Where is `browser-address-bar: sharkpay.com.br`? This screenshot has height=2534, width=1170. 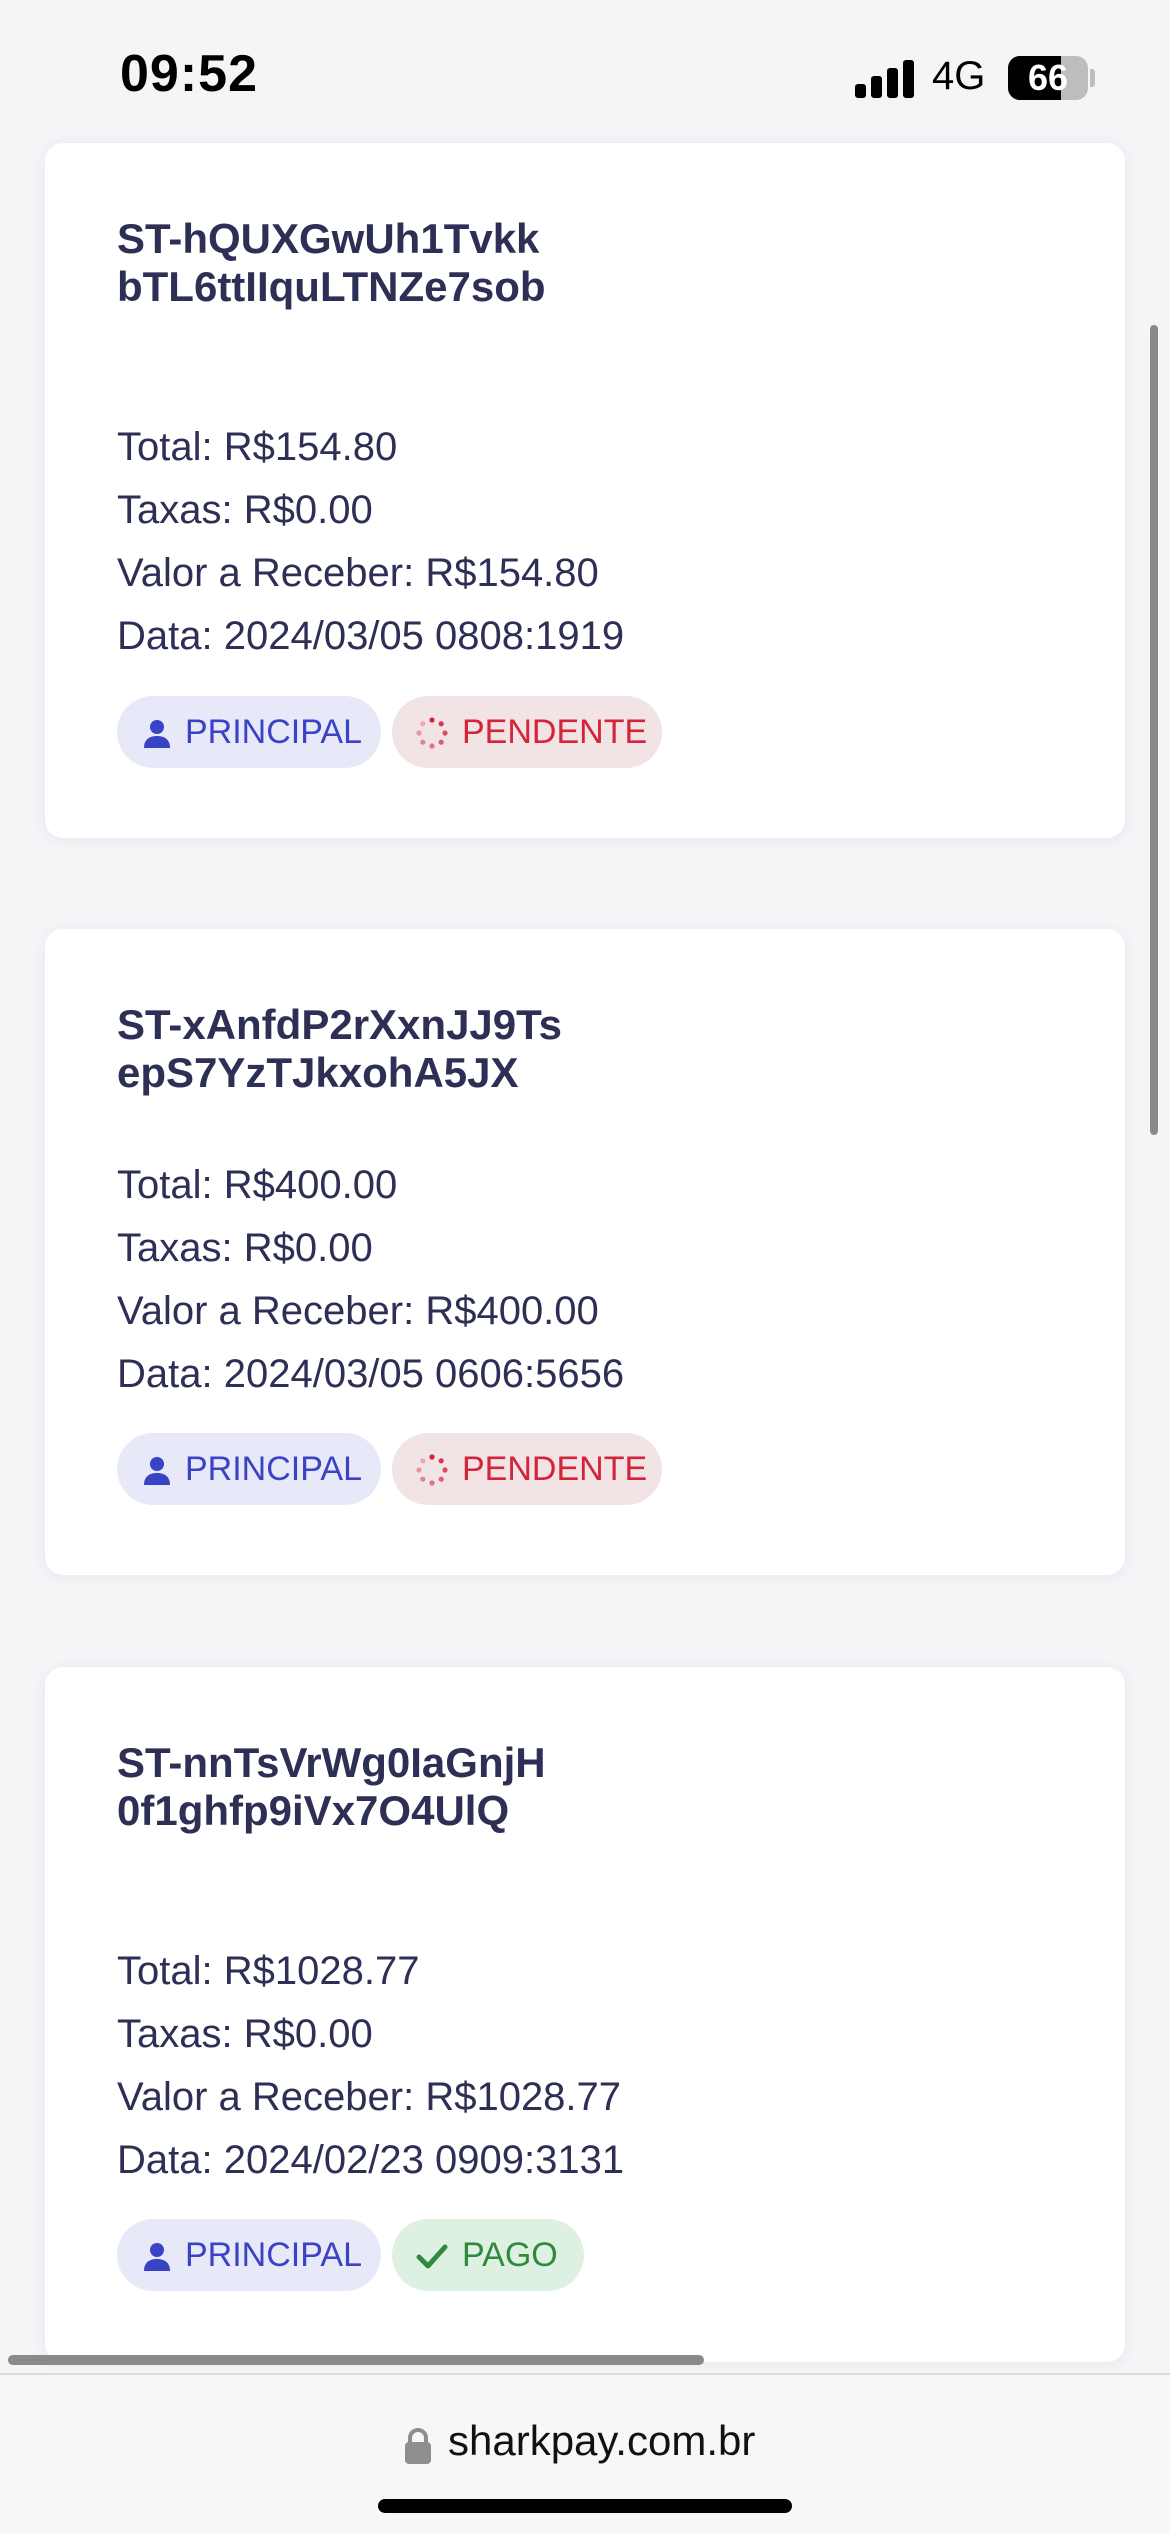 browser-address-bar: sharkpay.com.br is located at coordinates (585, 2453).